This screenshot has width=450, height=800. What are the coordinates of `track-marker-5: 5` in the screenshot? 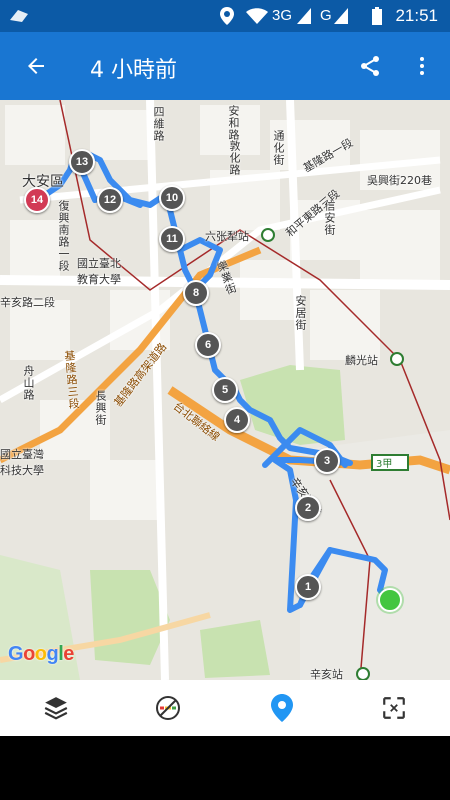 It's located at (225, 390).